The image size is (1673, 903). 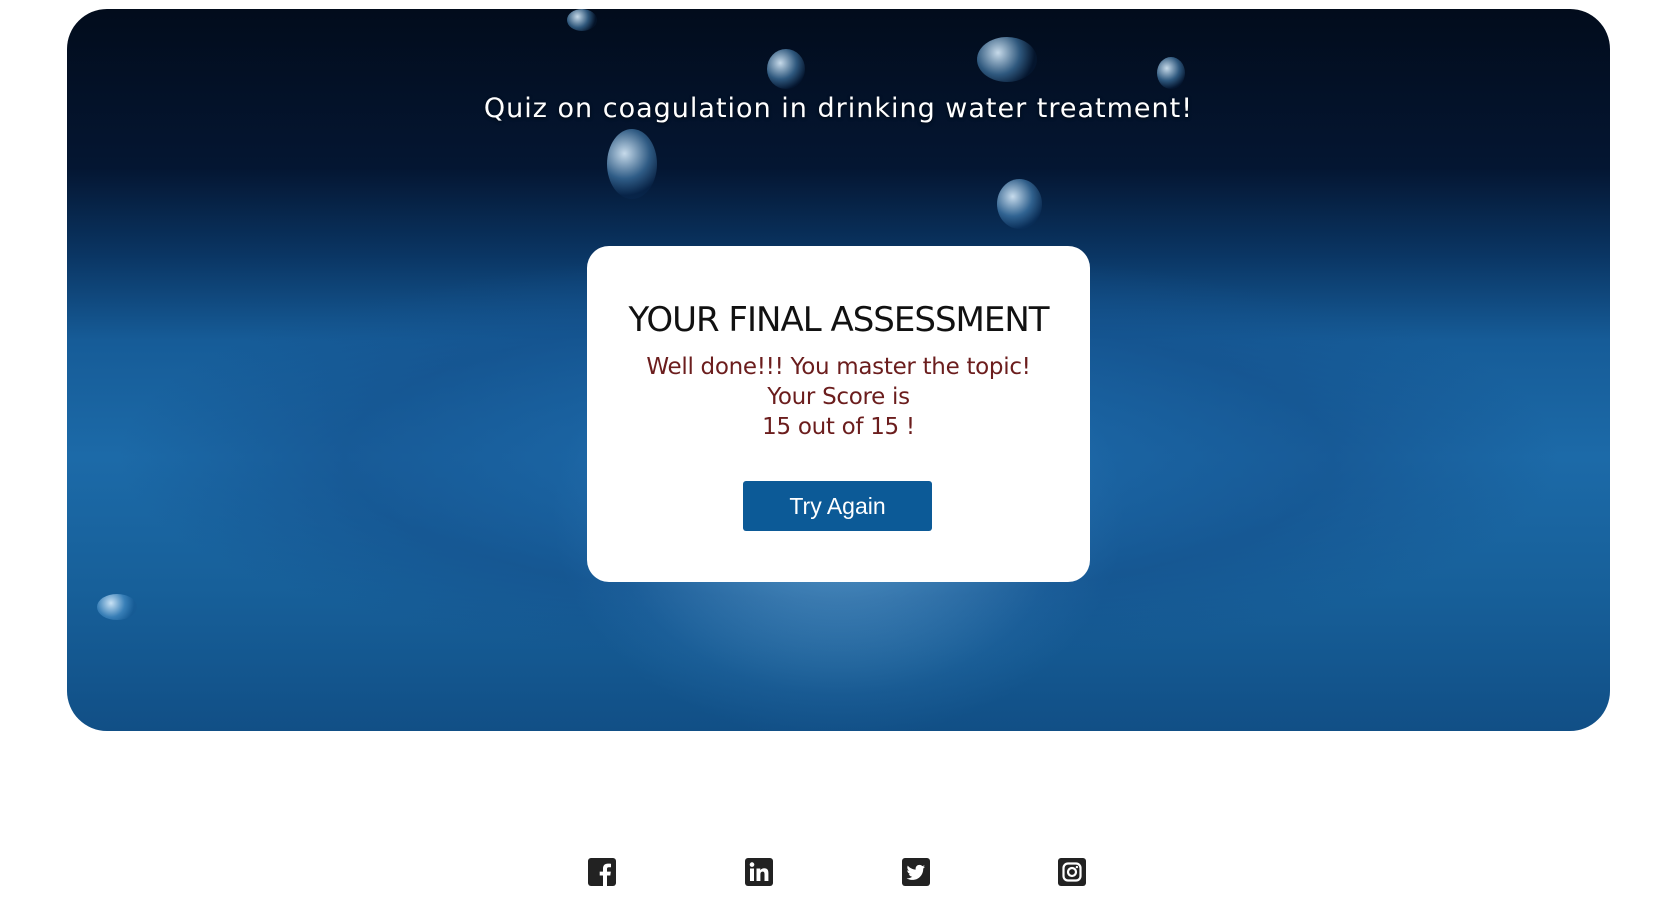 I want to click on score-value: 15 out of 15 !, so click(x=838, y=427).